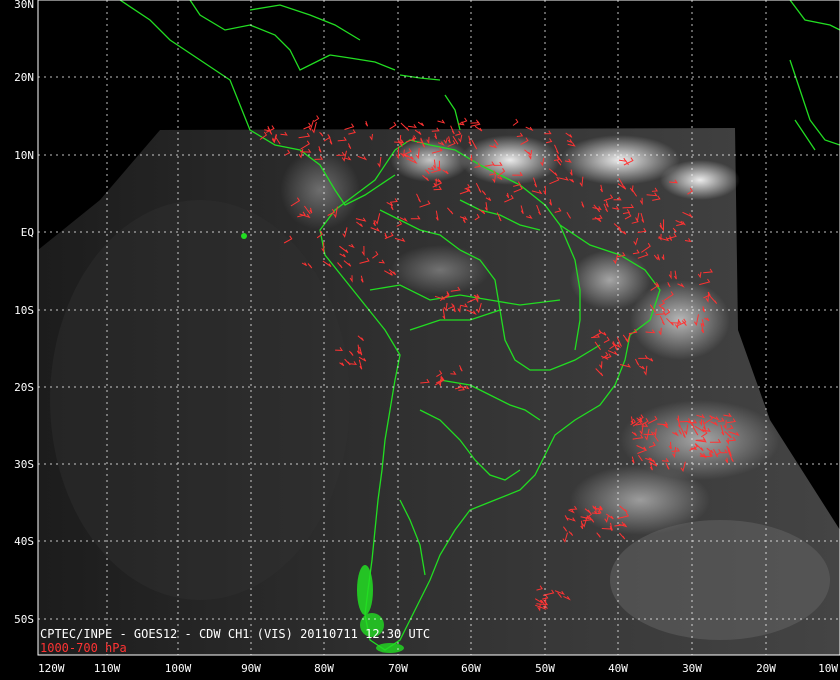 The image size is (840, 680). Describe the element at coordinates (545, 668) in the screenshot. I see `longitude-label: 50W` at that location.